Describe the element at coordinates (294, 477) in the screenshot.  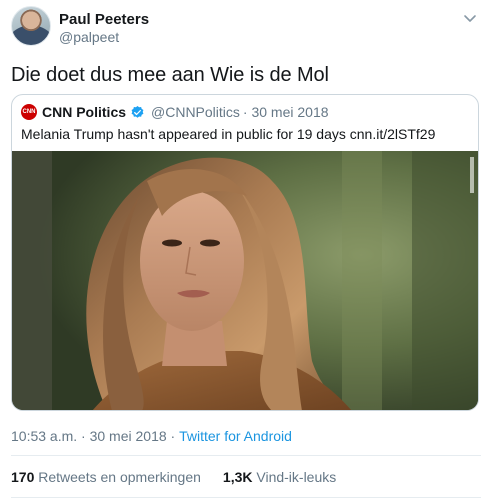
I see `likes-label: Vind-ik-leuks` at that location.